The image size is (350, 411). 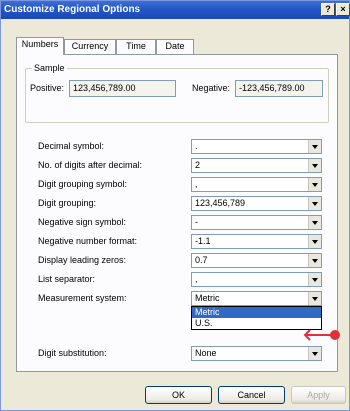 I want to click on dropdown-option-metric: Metric, so click(x=256, y=312).